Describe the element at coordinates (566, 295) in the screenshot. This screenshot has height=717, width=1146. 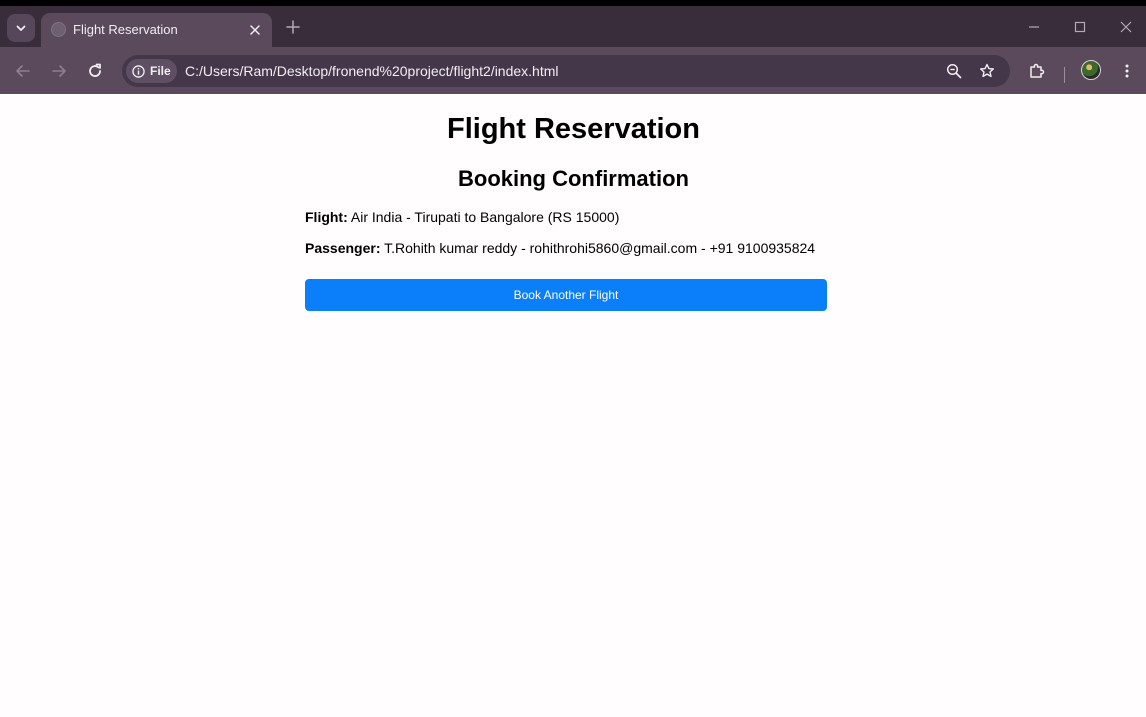
I see `book-another-flight-button: Book Another Flight` at that location.